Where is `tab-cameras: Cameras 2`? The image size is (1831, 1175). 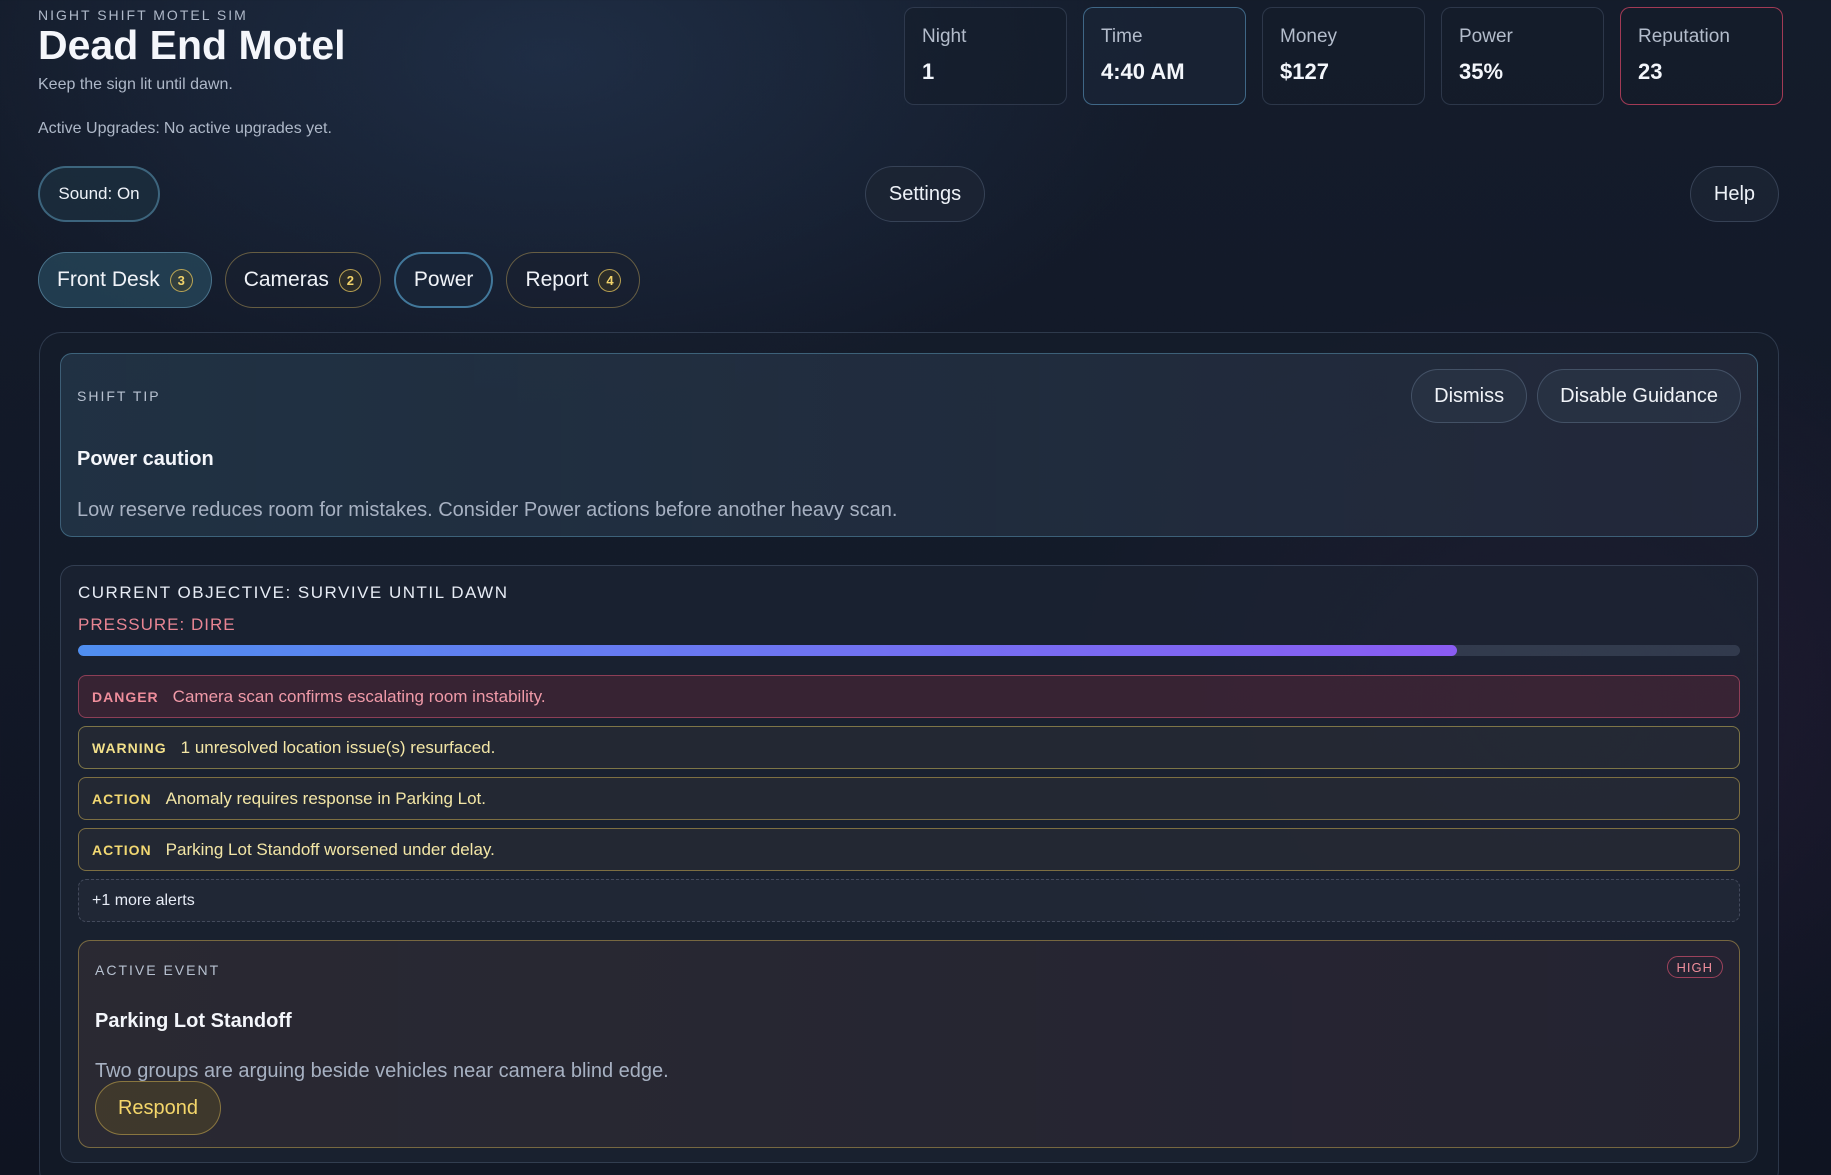 tab-cameras: Cameras 2 is located at coordinates (302, 280).